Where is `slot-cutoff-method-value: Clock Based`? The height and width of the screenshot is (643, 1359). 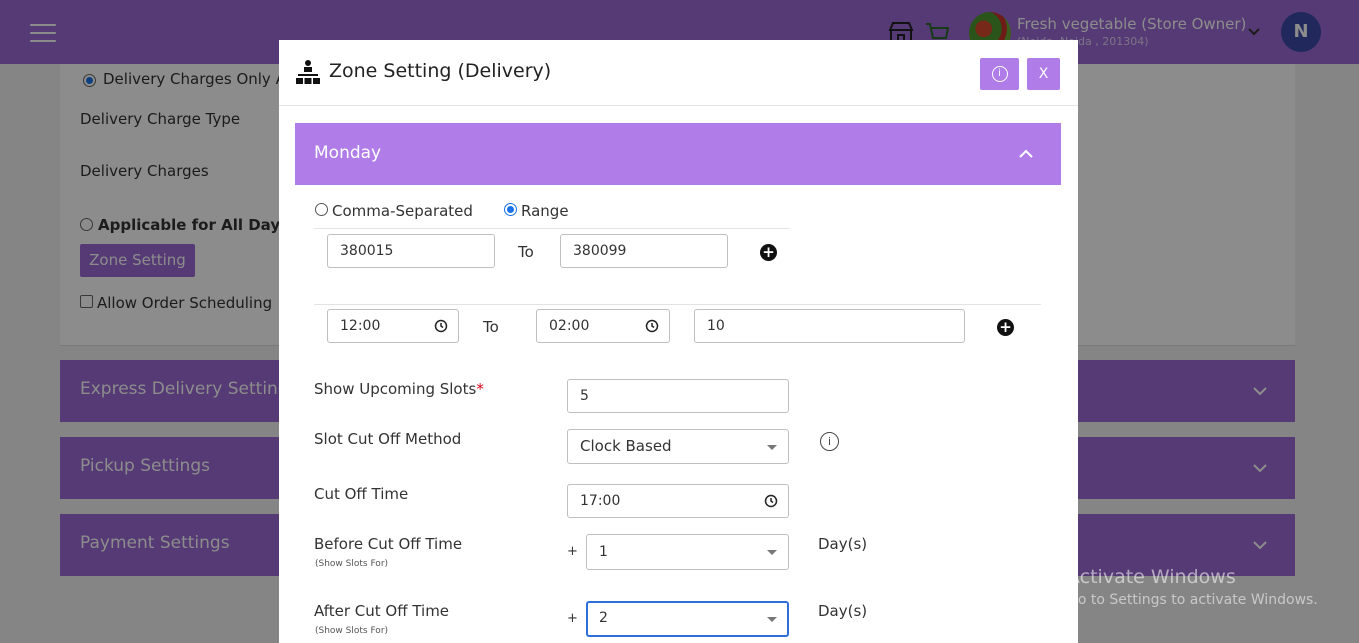
slot-cutoff-method-value: Clock Based is located at coordinates (626, 446).